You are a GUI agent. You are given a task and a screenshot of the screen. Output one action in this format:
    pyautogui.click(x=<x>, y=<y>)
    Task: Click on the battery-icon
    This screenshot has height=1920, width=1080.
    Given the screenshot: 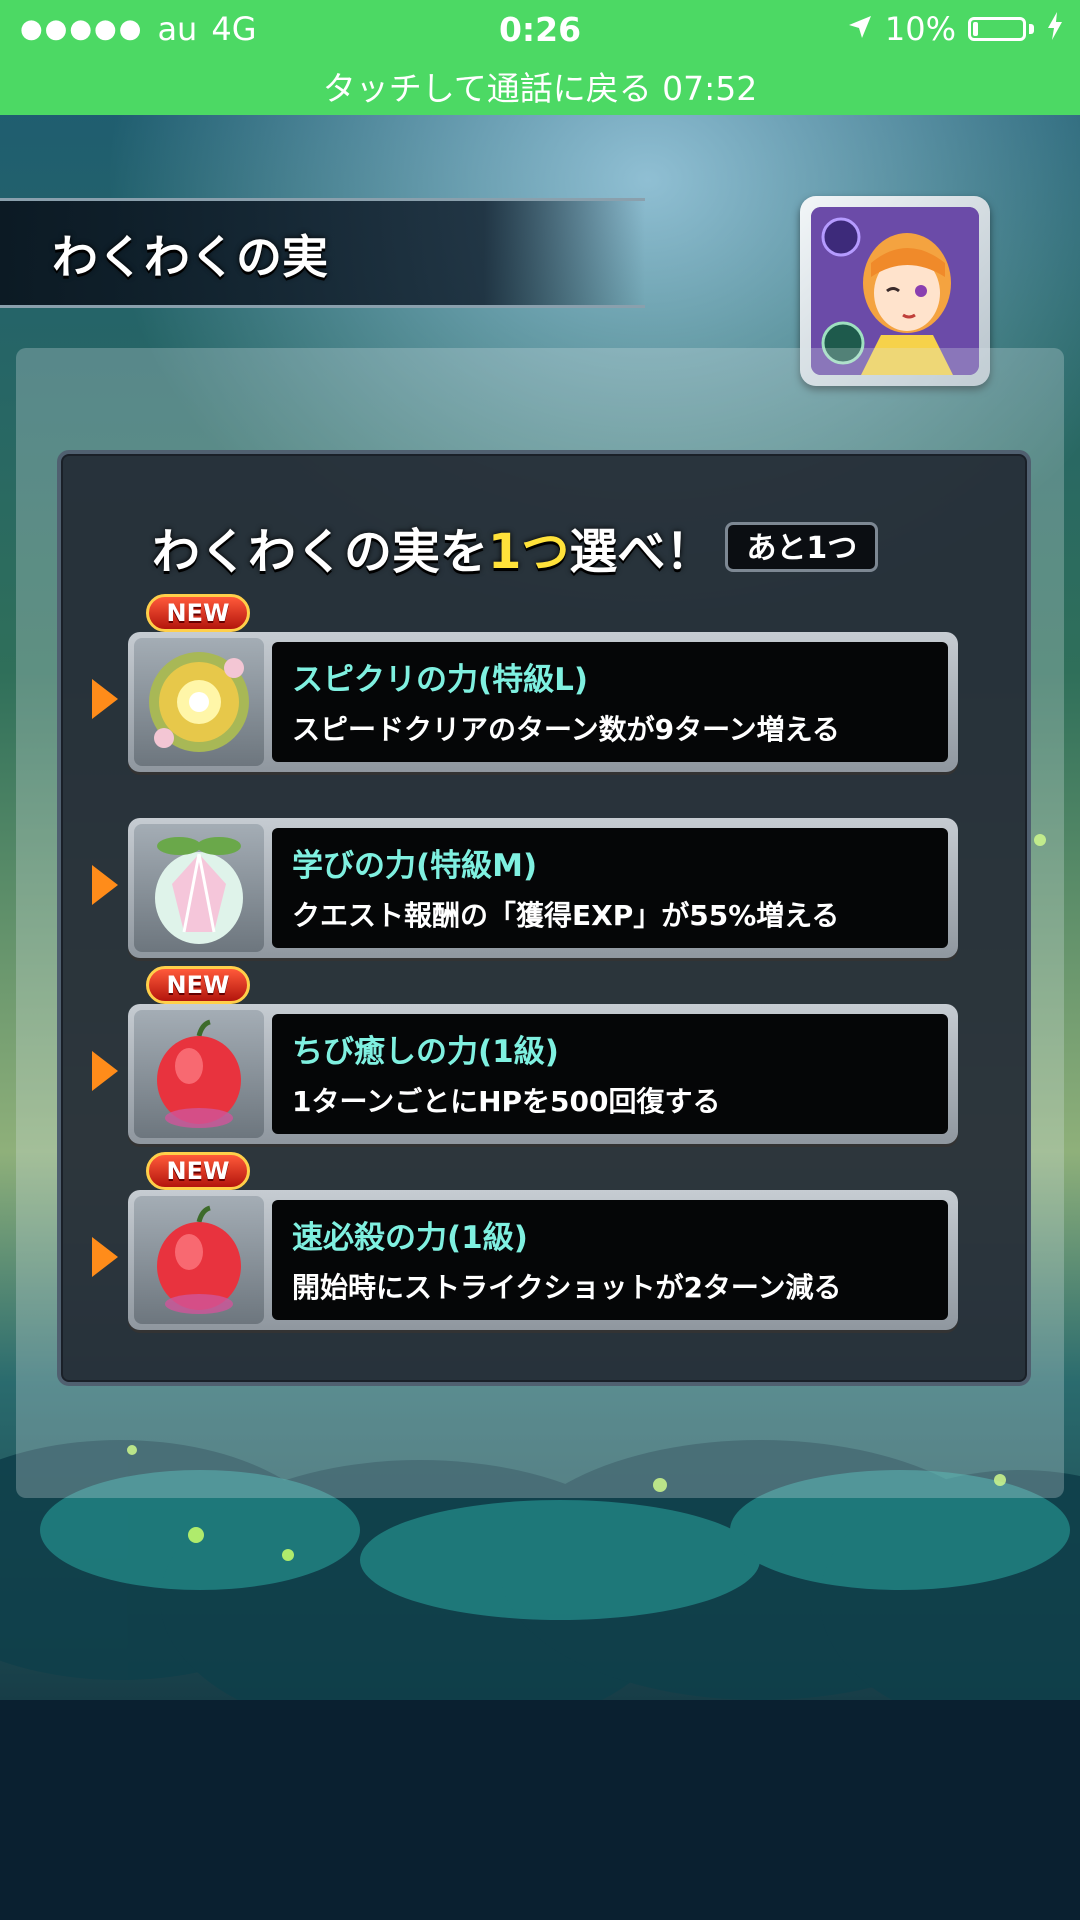 What is the action you would take?
    pyautogui.click(x=997, y=29)
    